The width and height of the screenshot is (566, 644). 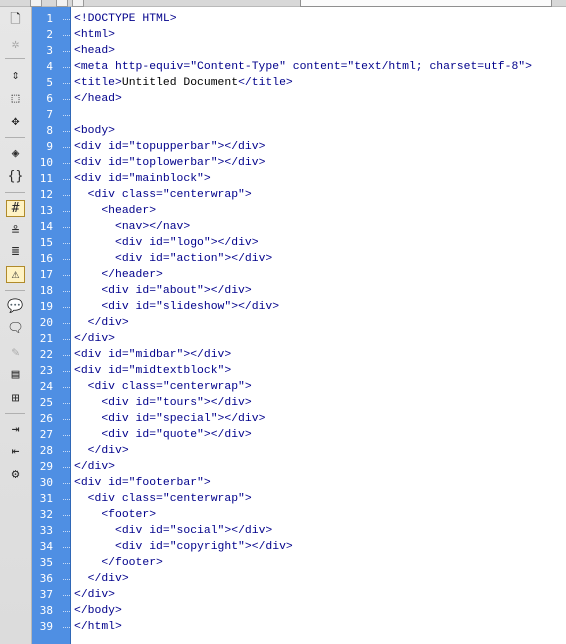 I want to click on line-number: 5, so click(x=49, y=82).